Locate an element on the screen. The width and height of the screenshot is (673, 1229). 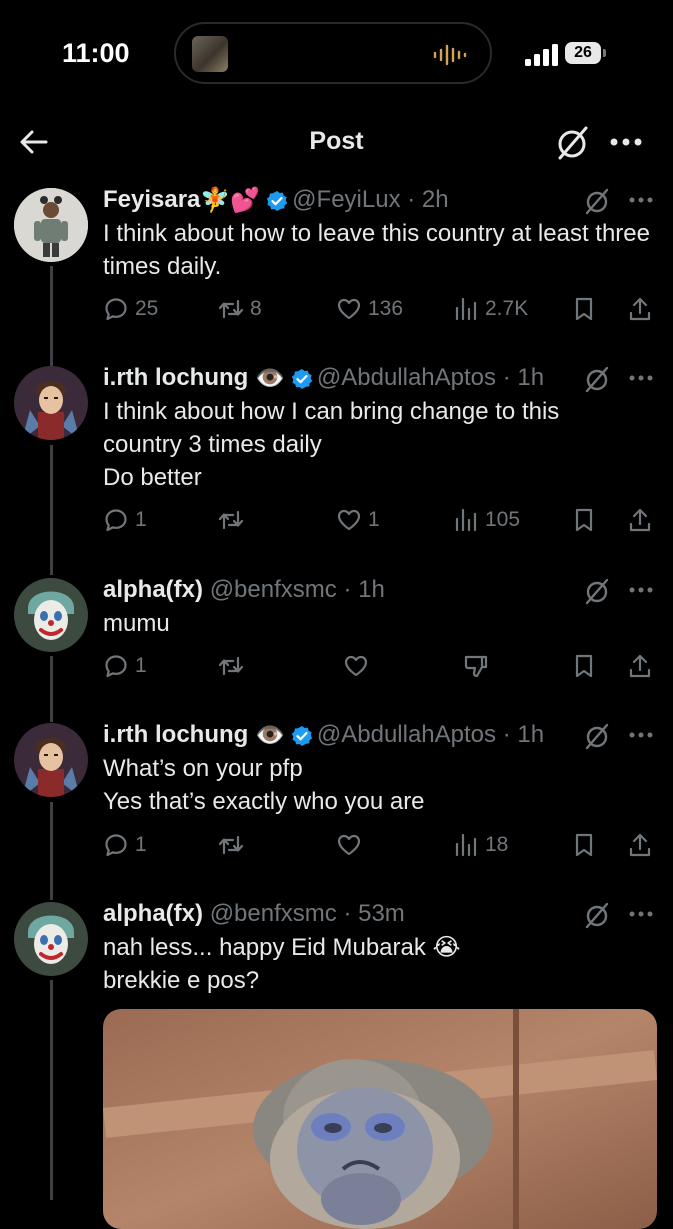
tweet-actions: 1 18 is located at coordinates (383, 845).